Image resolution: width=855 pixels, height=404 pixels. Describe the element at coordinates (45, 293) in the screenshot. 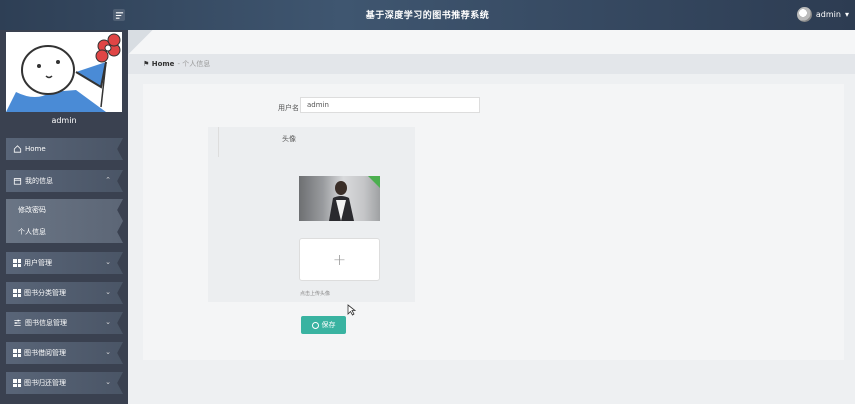

I see `sidebar-item-label: 图书分类管理` at that location.